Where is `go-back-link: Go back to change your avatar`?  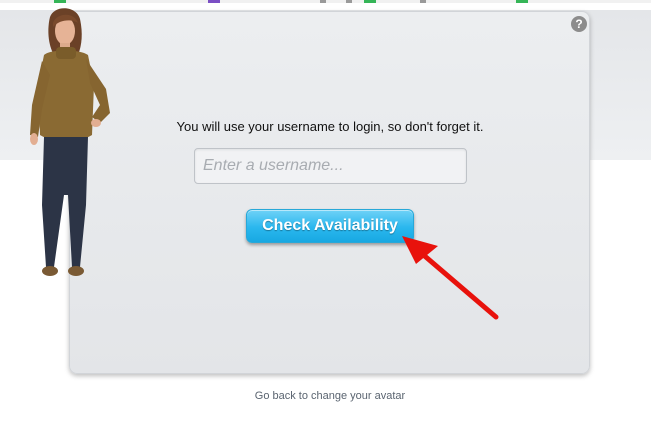
go-back-link: Go back to change your avatar is located at coordinates (330, 396).